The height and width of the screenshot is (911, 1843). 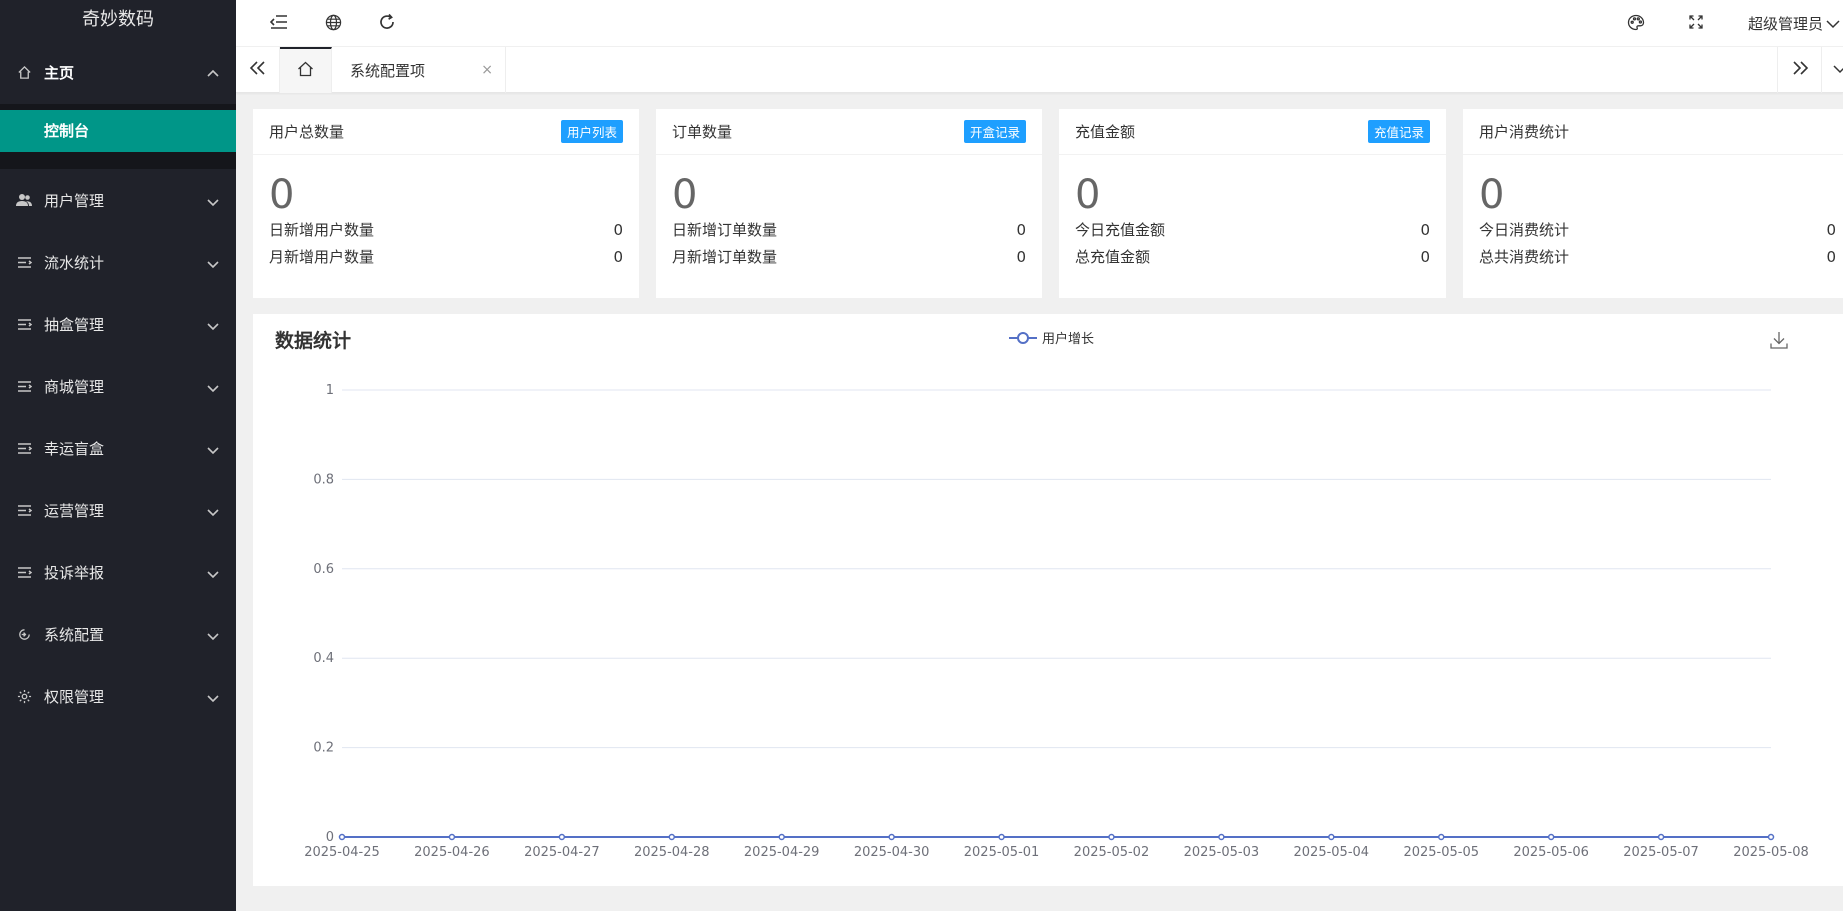 What do you see at coordinates (74, 386) in the screenshot?
I see `sidebar-item-label: 商城管理` at bounding box center [74, 386].